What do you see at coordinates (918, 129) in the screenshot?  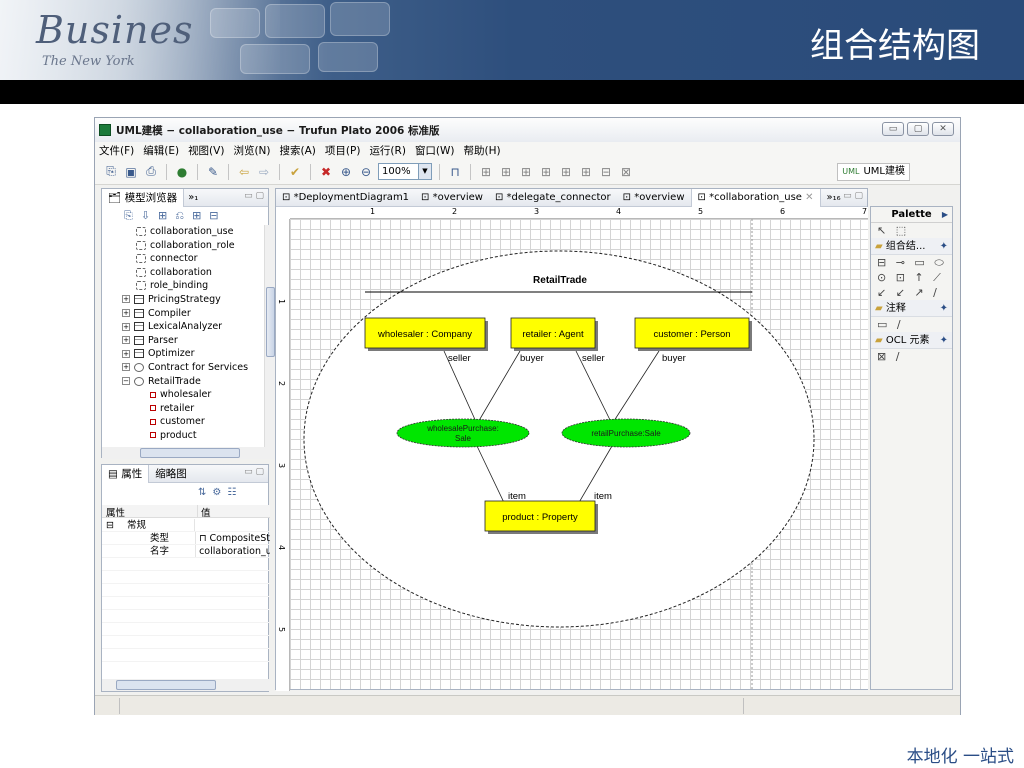 I see `maximize-button: ▢` at bounding box center [918, 129].